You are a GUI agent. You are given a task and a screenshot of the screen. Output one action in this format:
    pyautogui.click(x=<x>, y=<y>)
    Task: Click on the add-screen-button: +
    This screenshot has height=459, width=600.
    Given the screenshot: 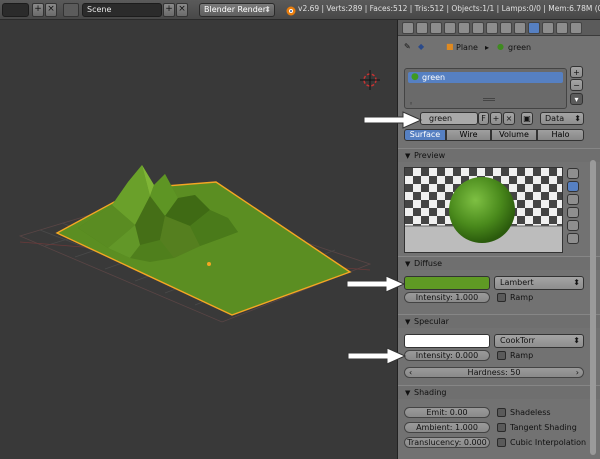 What is the action you would take?
    pyautogui.click(x=38, y=10)
    